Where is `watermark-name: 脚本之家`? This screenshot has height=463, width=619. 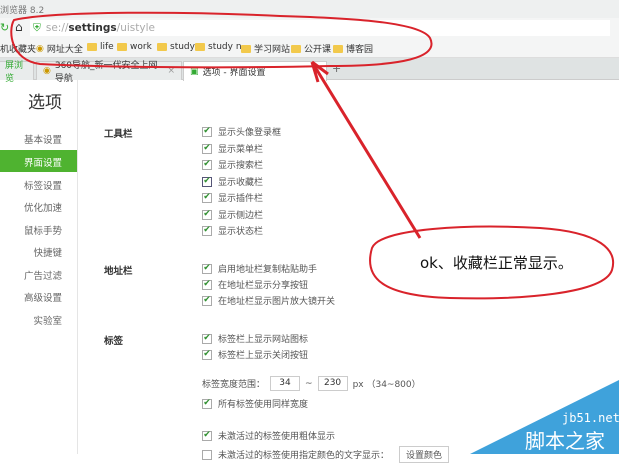
watermark-name: 脚本之家 is located at coordinates (565, 441).